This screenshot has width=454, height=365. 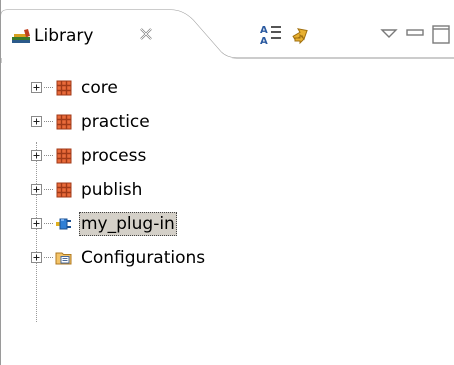 I want to click on link-with-editor-icon, so click(x=301, y=34).